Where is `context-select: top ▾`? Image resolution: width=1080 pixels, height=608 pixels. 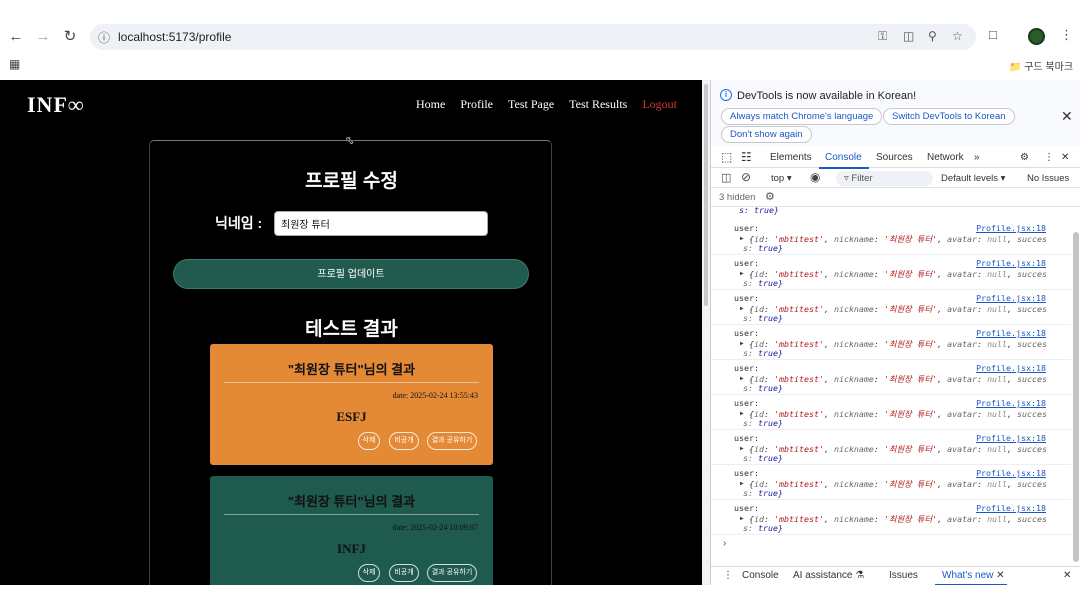
context-select: top ▾ is located at coordinates (781, 178).